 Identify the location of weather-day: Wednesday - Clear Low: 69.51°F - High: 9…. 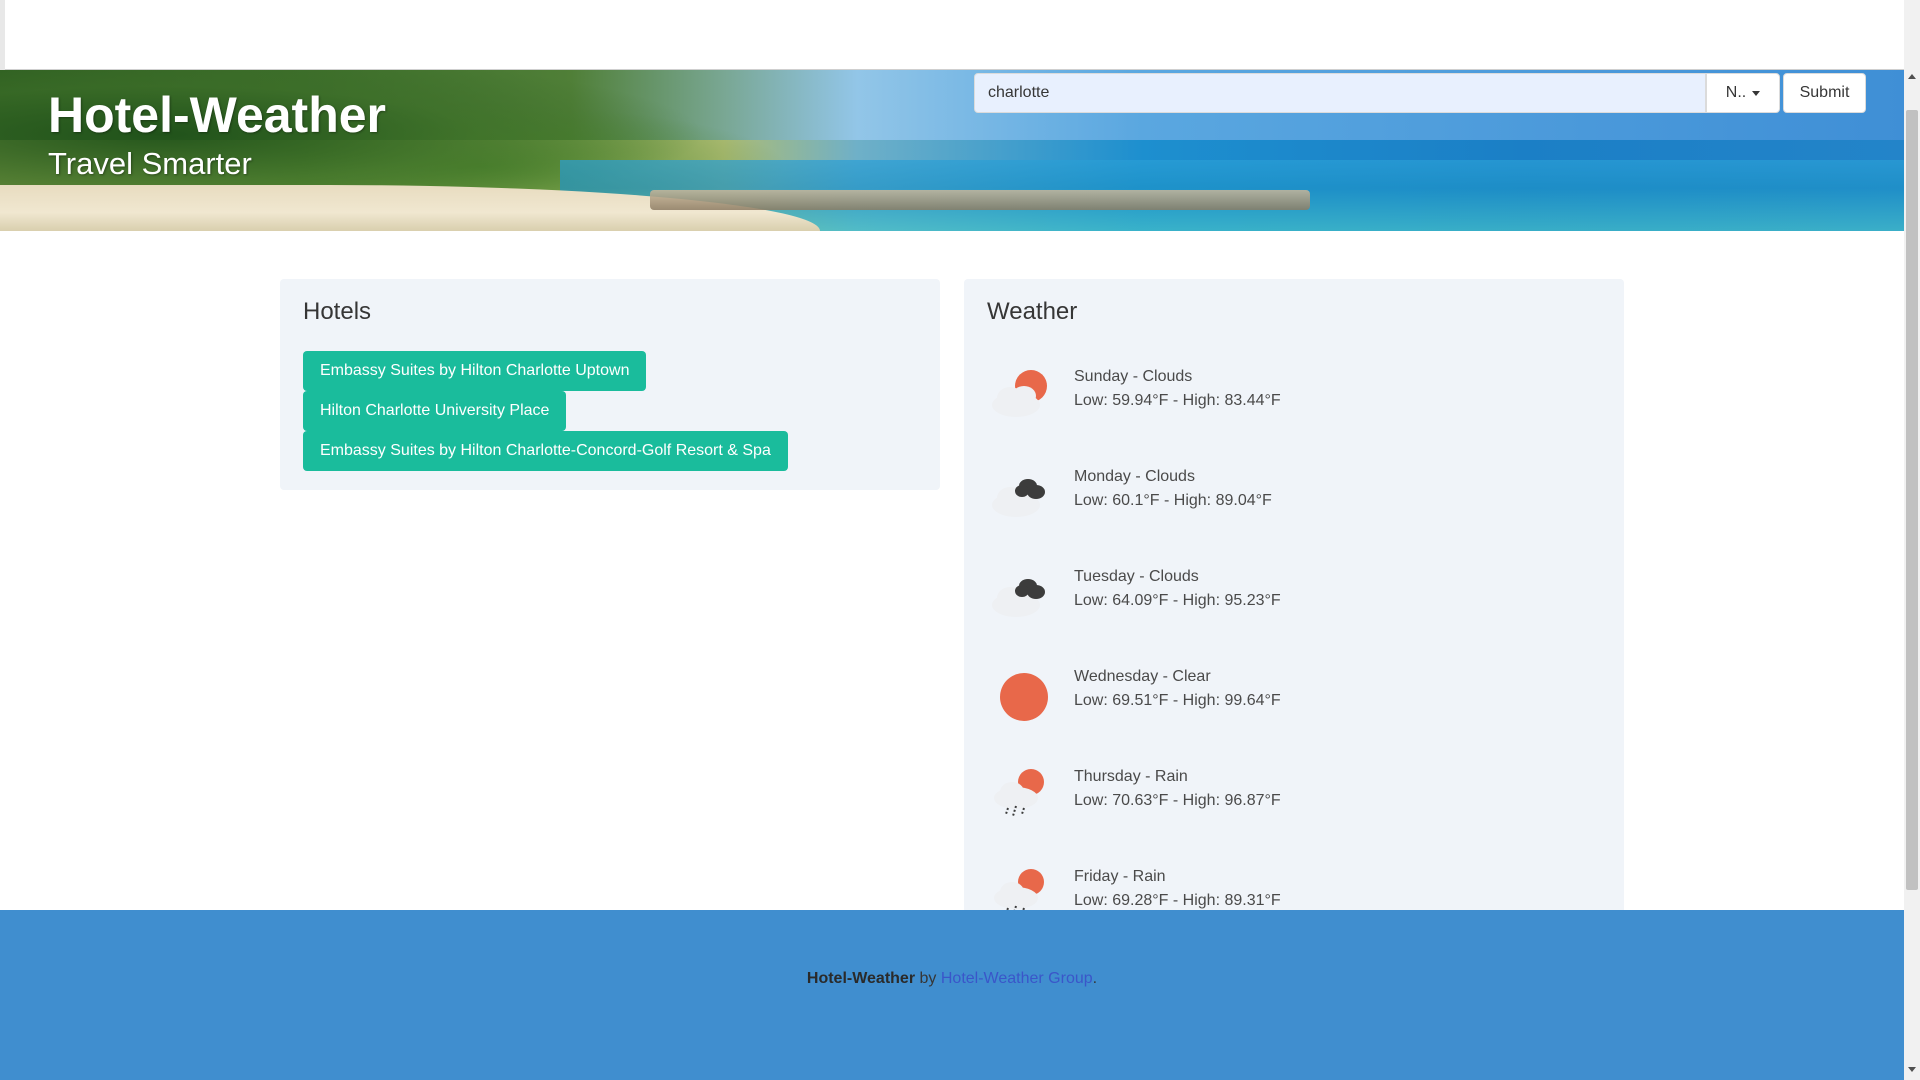
(1286, 692).